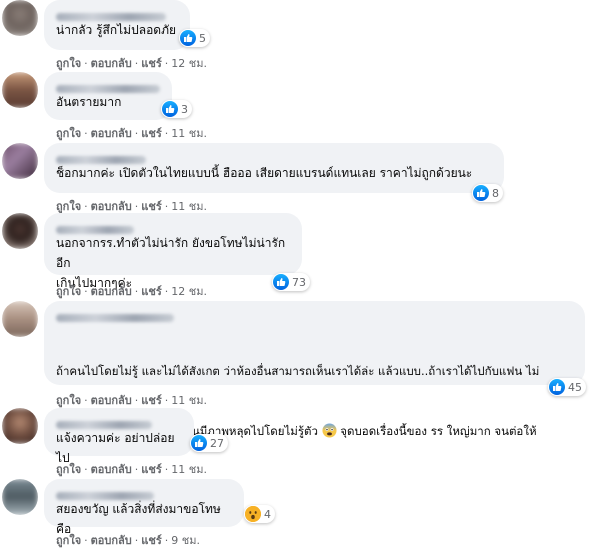 This screenshot has width=595, height=550. I want to click on comment-text: อันตรายมาก, so click(89, 102).